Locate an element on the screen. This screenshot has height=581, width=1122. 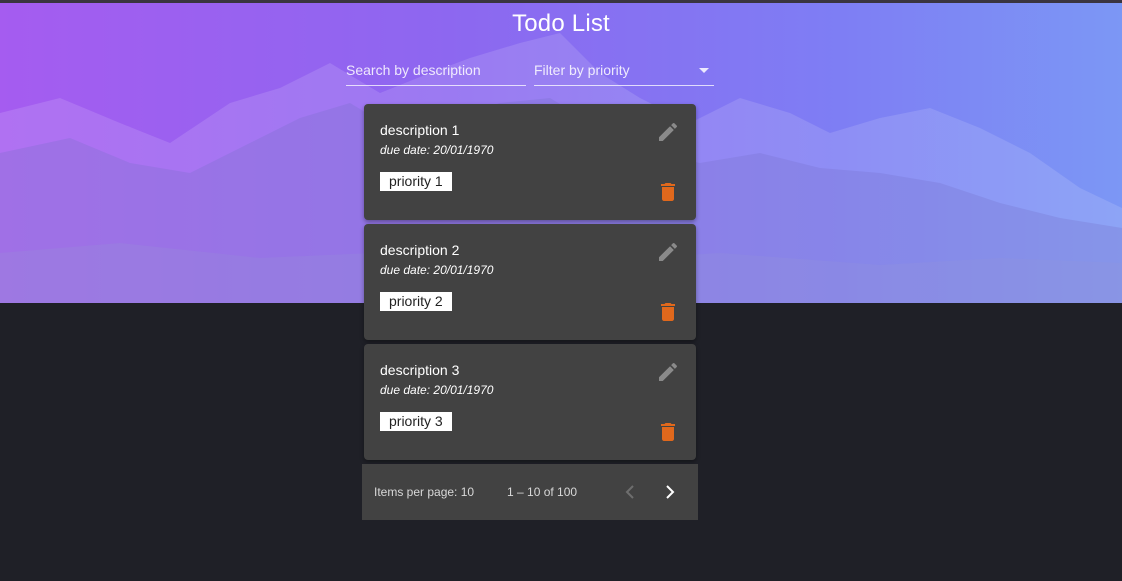
paginator: Items per page: 10 1 – 10 of 100 is located at coordinates (530, 492).